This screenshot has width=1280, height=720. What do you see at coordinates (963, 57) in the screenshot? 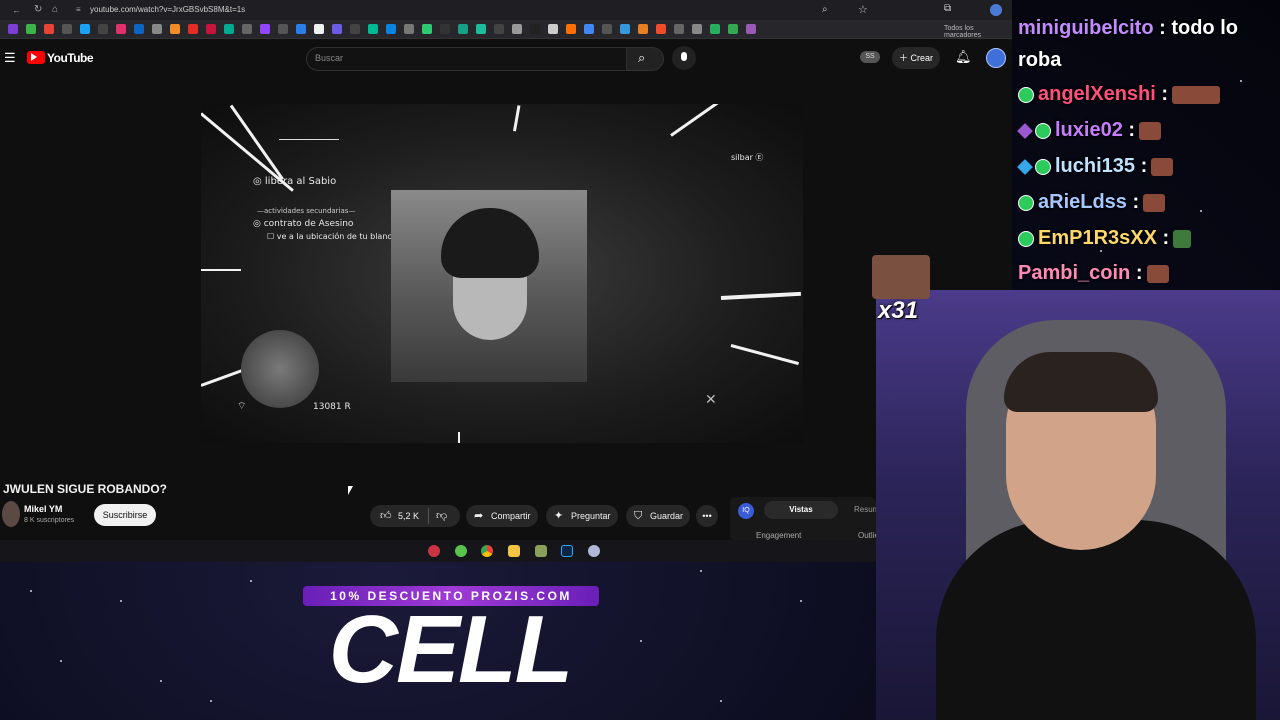
I see `notifications-bell-icon: 🔔︎` at bounding box center [963, 57].